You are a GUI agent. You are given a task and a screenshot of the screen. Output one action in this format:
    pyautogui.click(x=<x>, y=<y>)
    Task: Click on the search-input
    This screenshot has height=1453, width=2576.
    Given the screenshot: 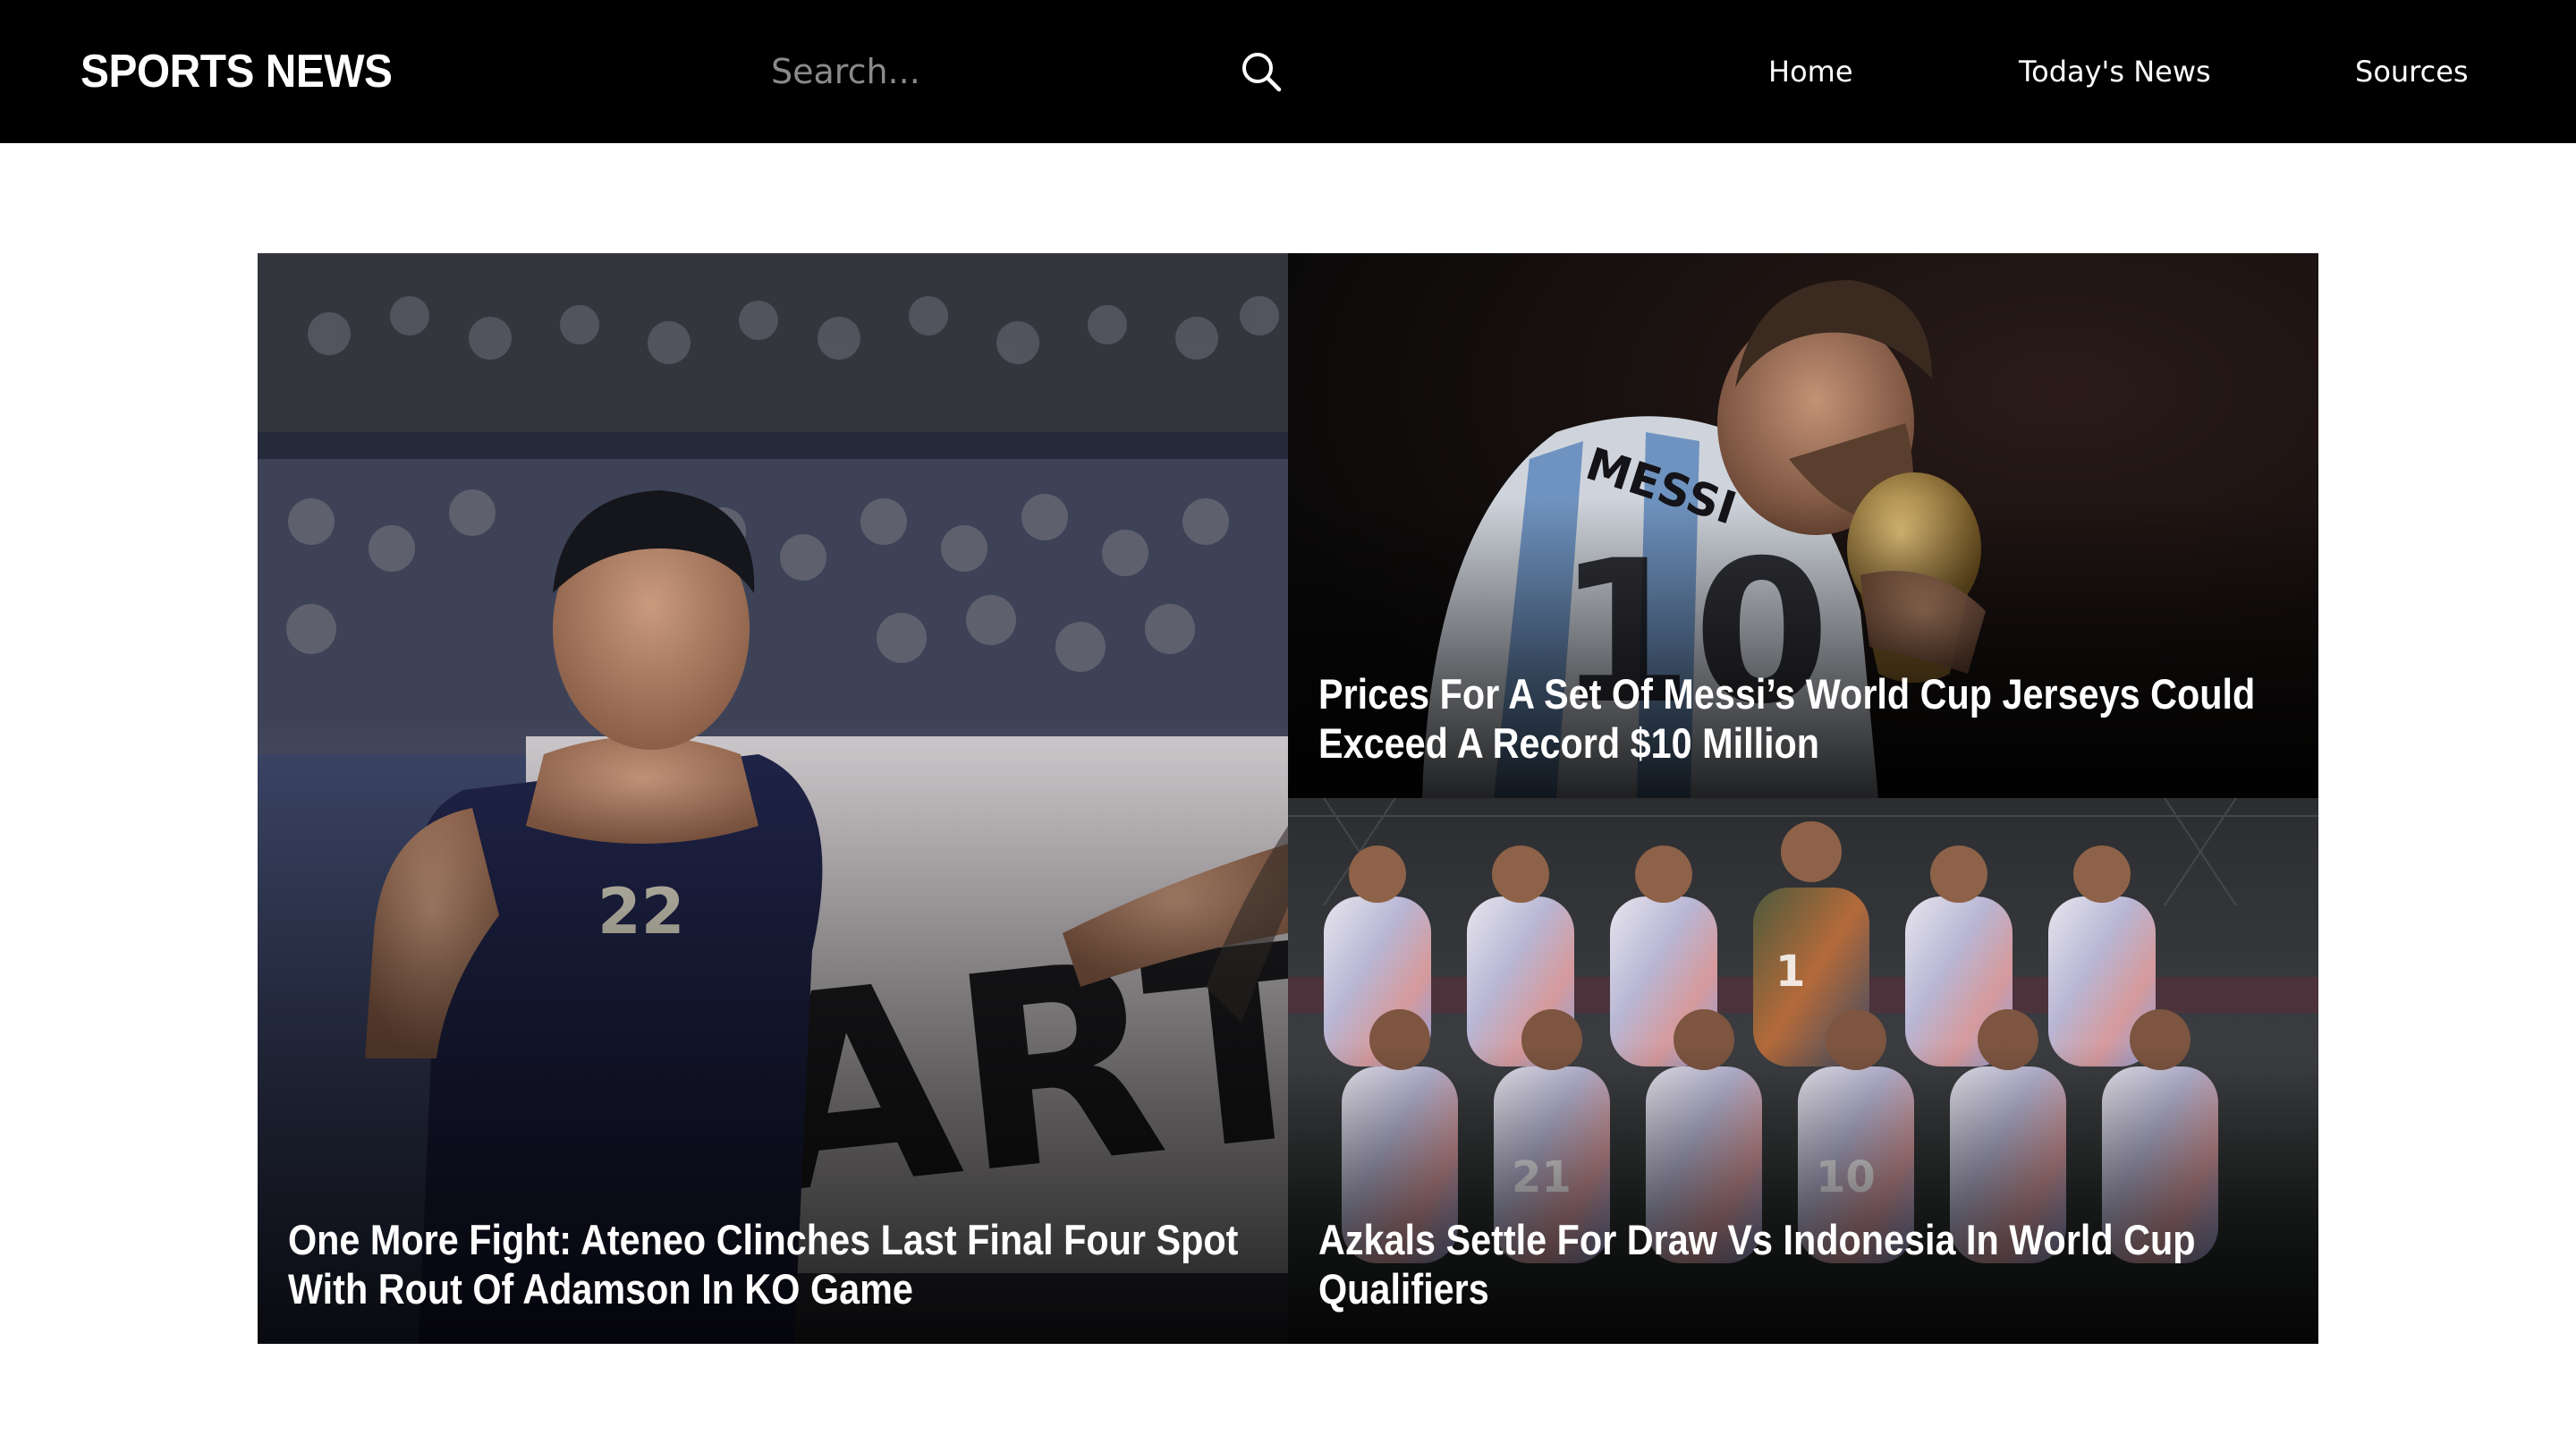 What is the action you would take?
    pyautogui.click(x=994, y=71)
    